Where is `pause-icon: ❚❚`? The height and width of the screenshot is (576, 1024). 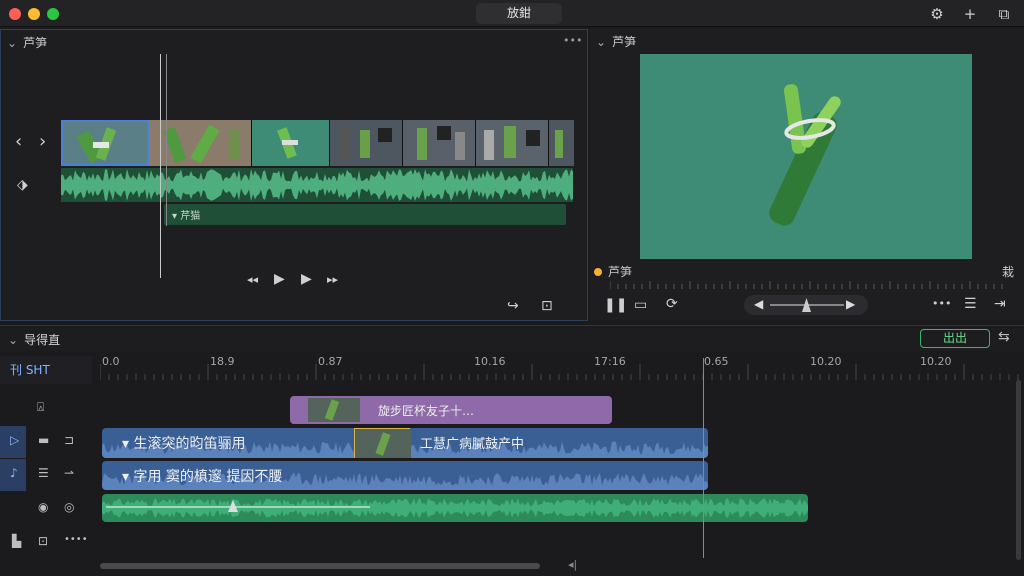 pause-icon: ❚❚ is located at coordinates (615, 305).